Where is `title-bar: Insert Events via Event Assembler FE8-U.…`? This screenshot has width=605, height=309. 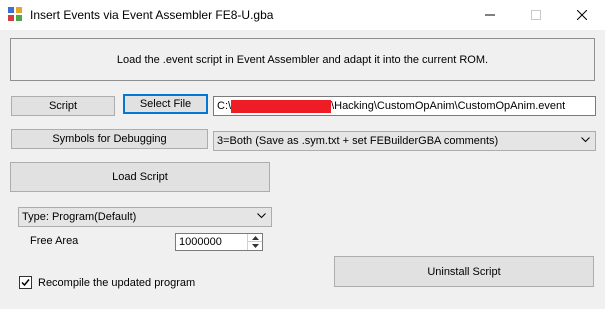 title-bar: Insert Events via Event Assembler FE8-U.… is located at coordinates (302, 15).